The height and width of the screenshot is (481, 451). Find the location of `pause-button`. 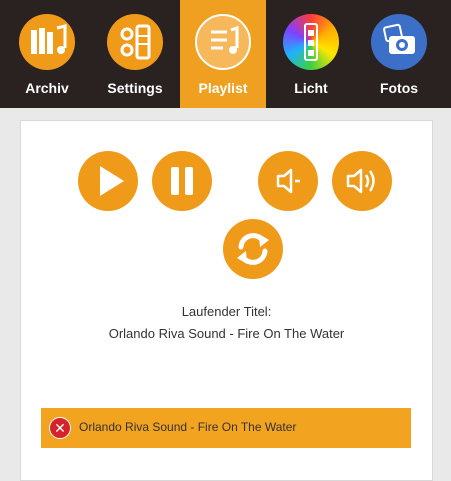

pause-button is located at coordinates (182, 181).